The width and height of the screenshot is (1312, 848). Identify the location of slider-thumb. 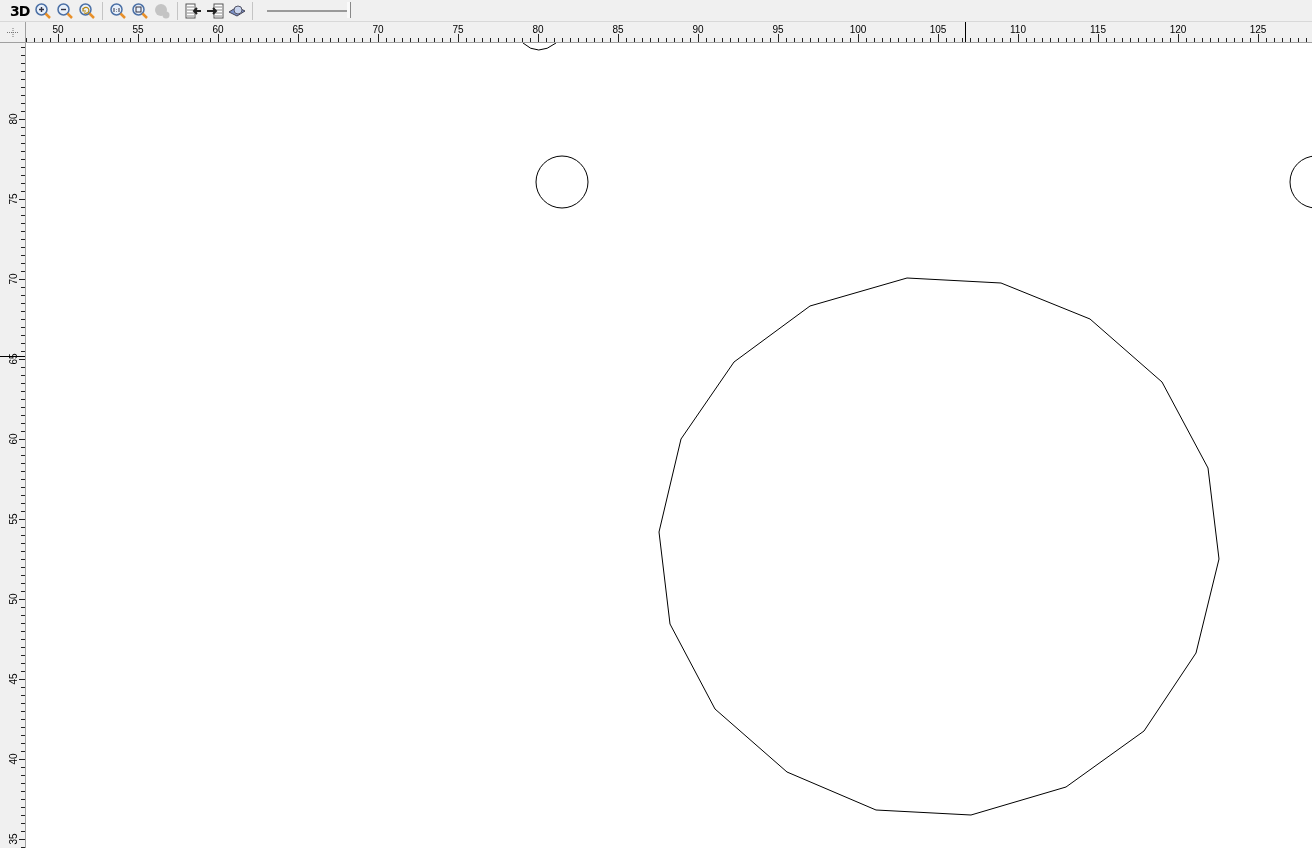
(349, 9).